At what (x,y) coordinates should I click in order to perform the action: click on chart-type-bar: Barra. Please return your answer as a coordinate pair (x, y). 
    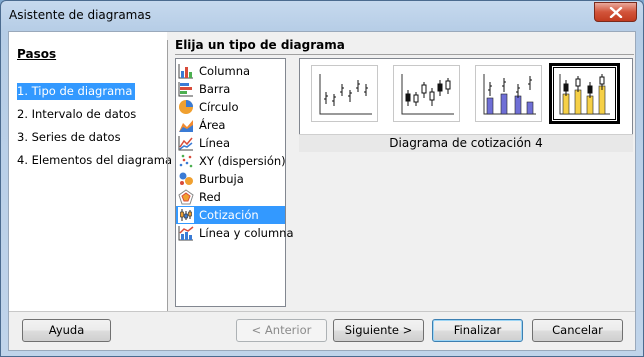
    Looking at the image, I should click on (230, 89).